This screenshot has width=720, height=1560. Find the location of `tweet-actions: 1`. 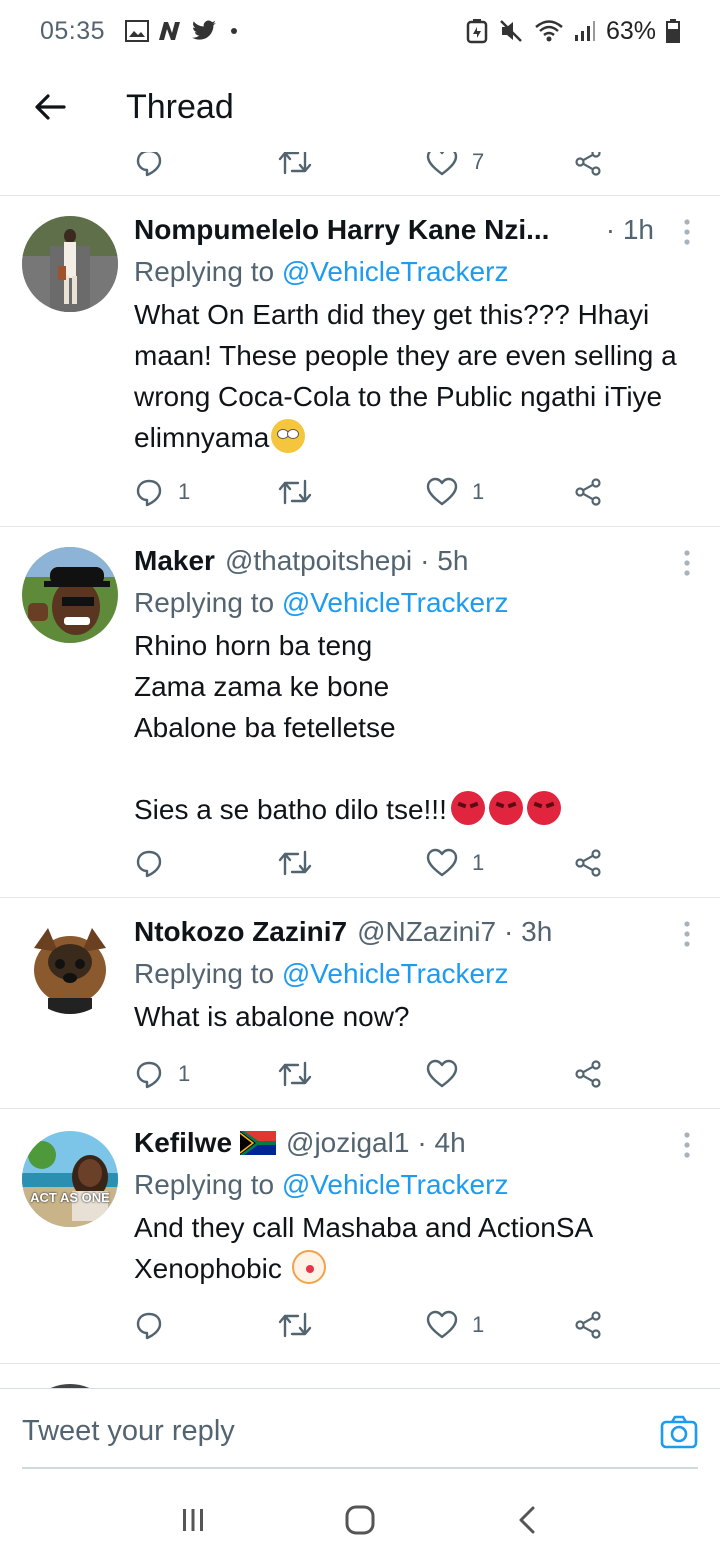

tweet-actions: 1 is located at coordinates (374, 1325).